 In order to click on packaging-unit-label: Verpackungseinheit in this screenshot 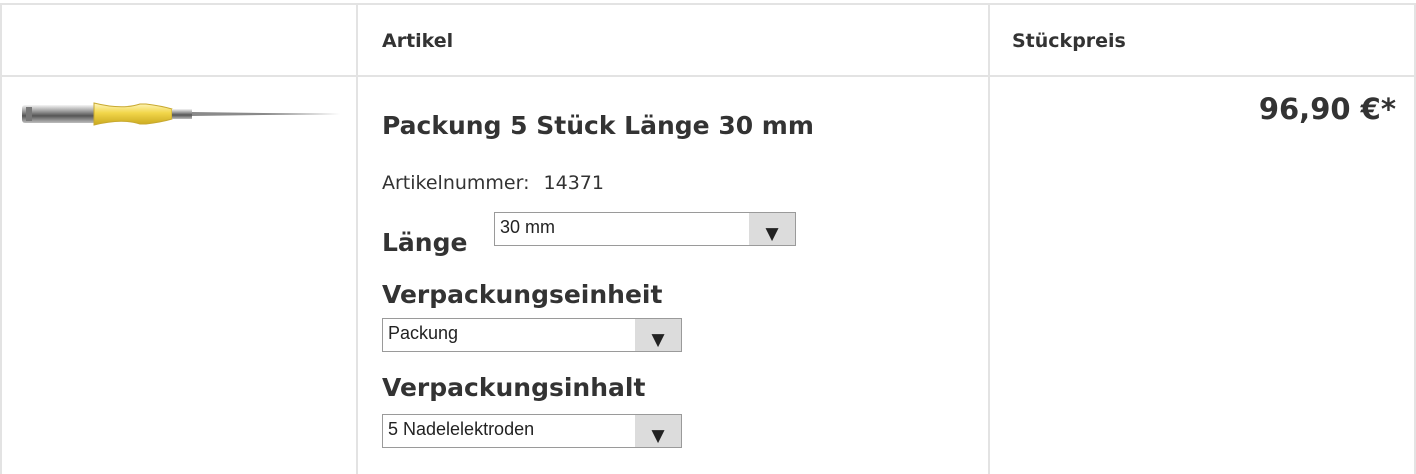, I will do `click(522, 294)`.